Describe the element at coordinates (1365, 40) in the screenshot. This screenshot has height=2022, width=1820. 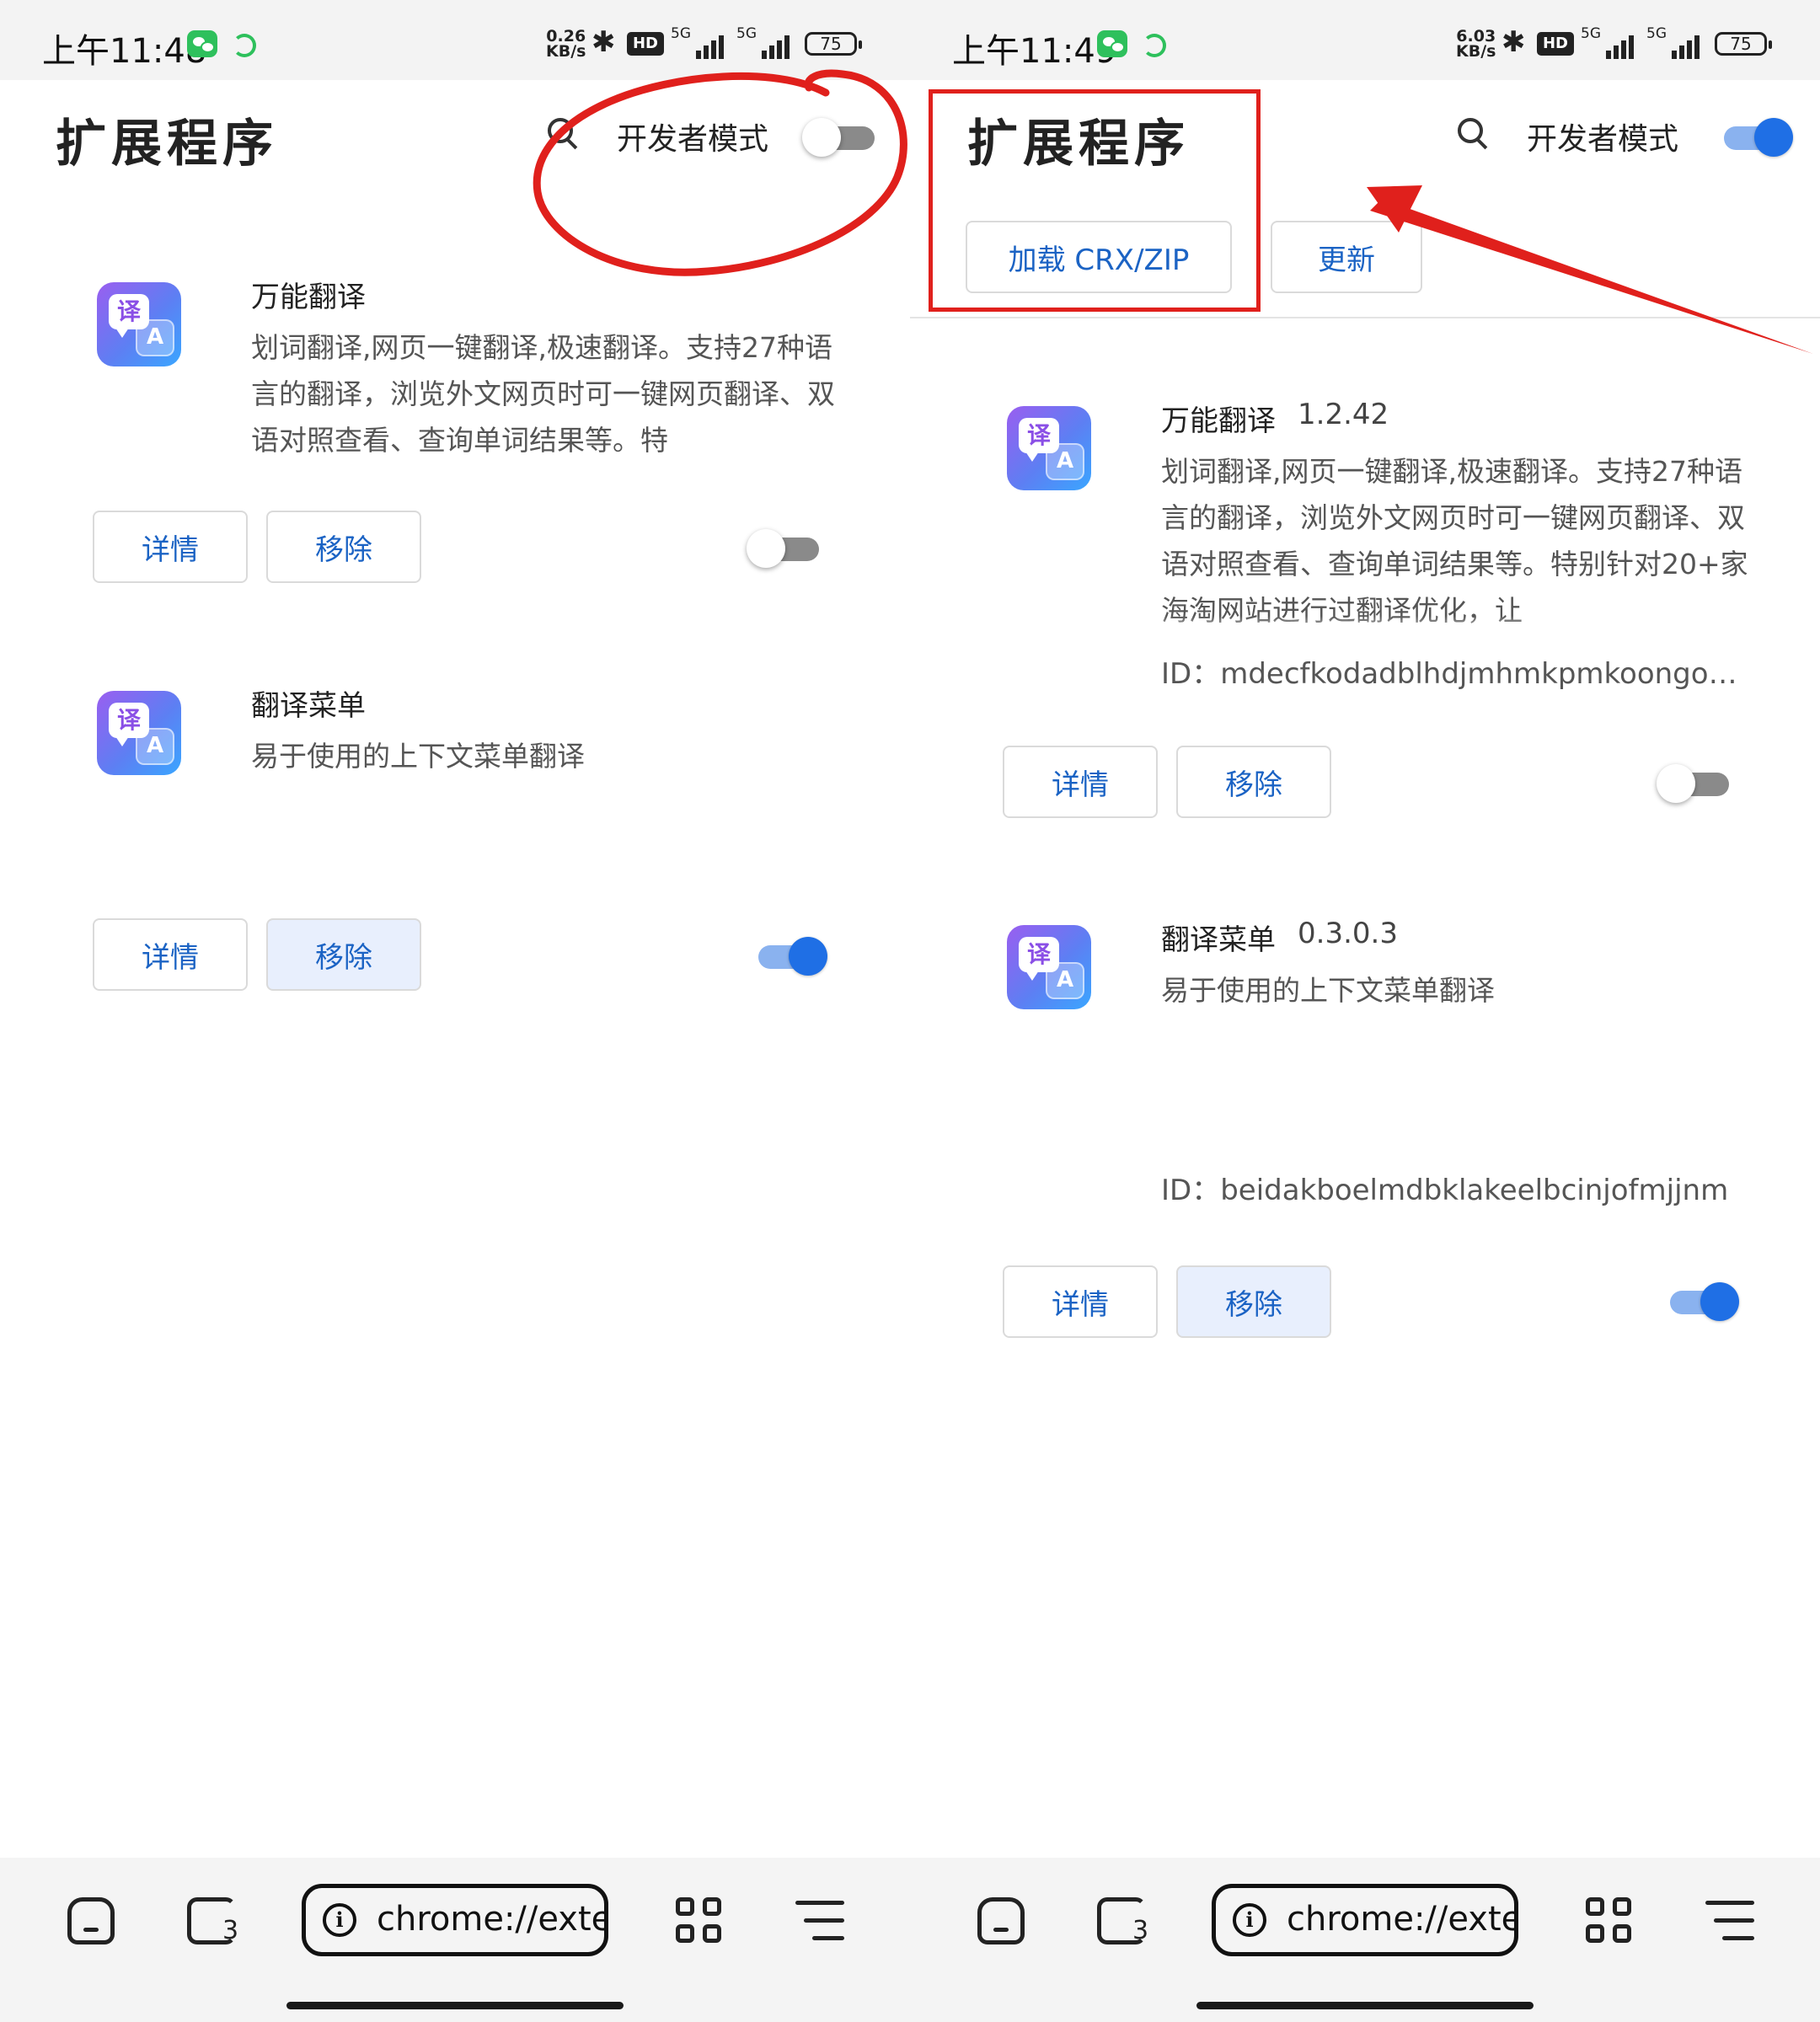
I see `status-bar: 上午11:49 6.03 KB/s ✱ HD 5G 5G 75` at that location.